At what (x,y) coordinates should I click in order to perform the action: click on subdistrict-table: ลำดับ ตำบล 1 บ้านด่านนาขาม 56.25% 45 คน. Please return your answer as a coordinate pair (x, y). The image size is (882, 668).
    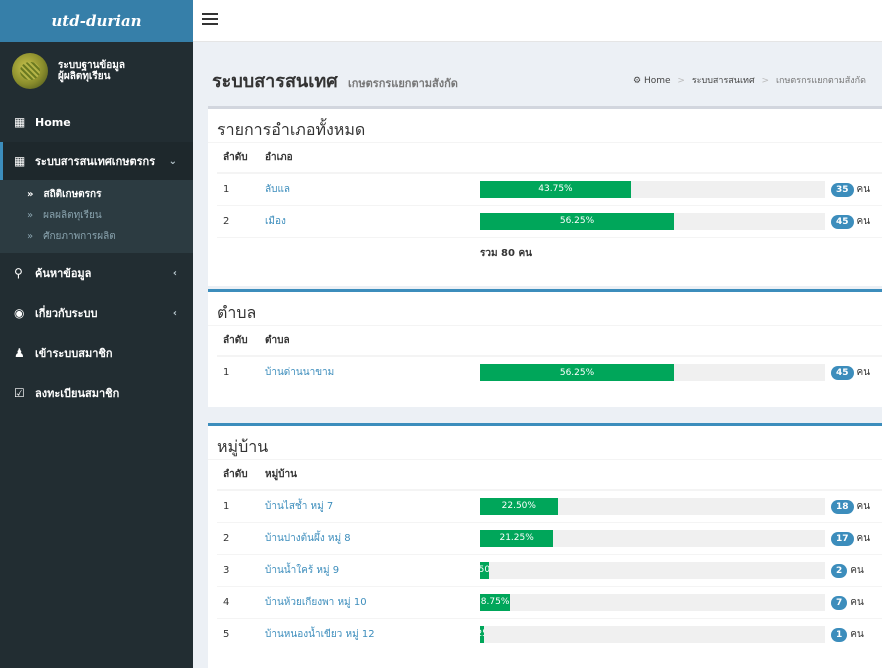
    Looking at the image, I should click on (549, 357).